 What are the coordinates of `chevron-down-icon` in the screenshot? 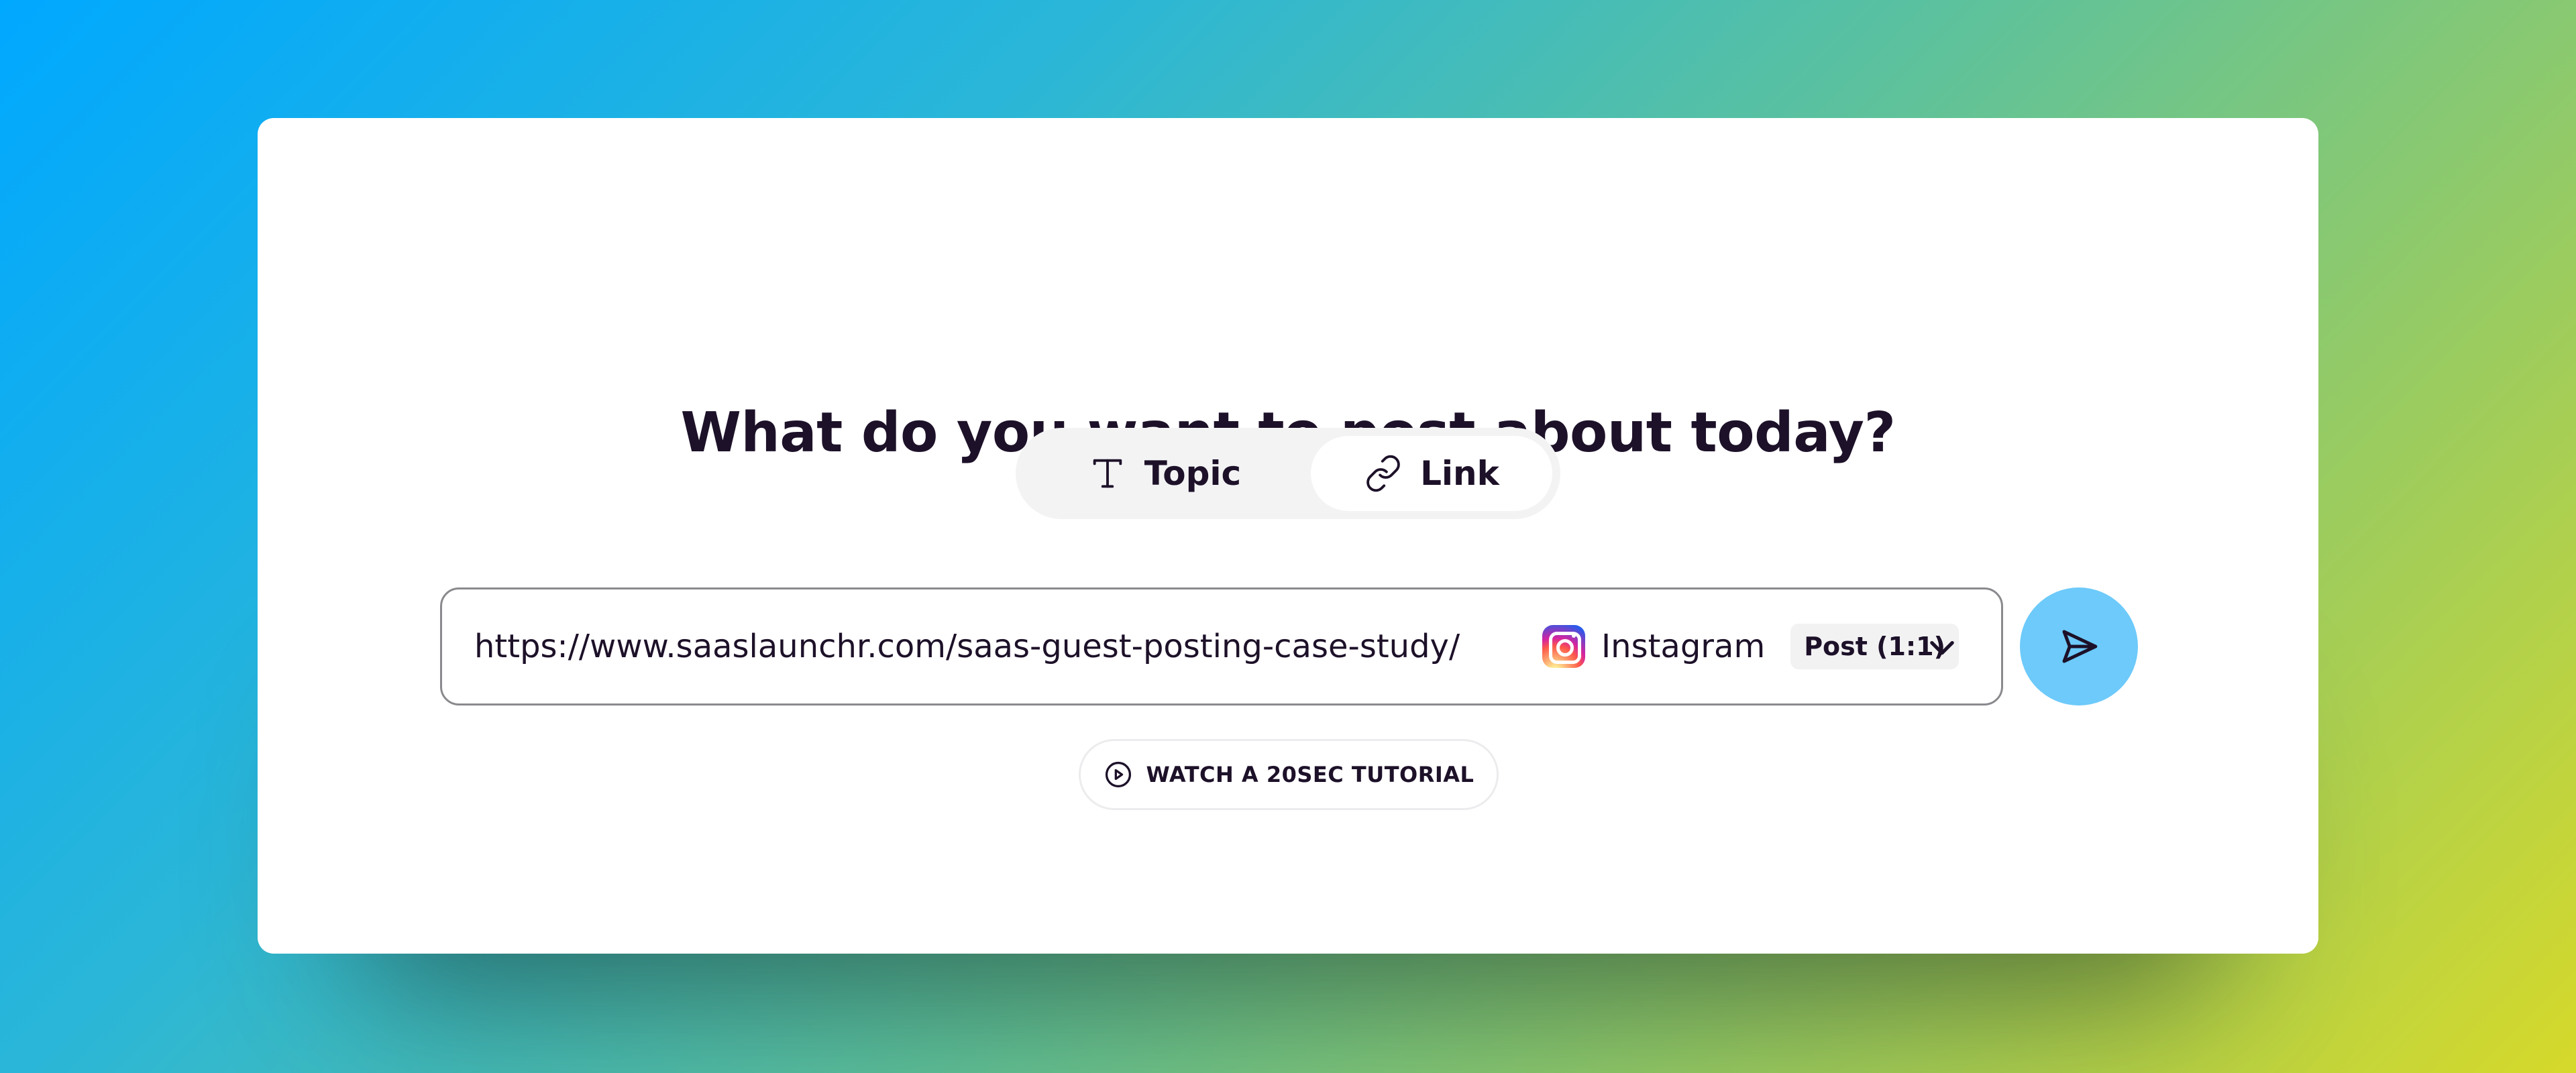 It's located at (1942, 647).